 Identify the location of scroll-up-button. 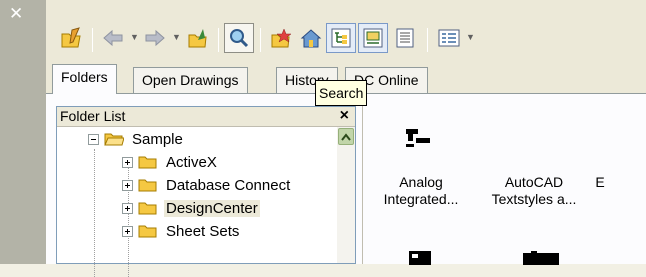
(346, 136).